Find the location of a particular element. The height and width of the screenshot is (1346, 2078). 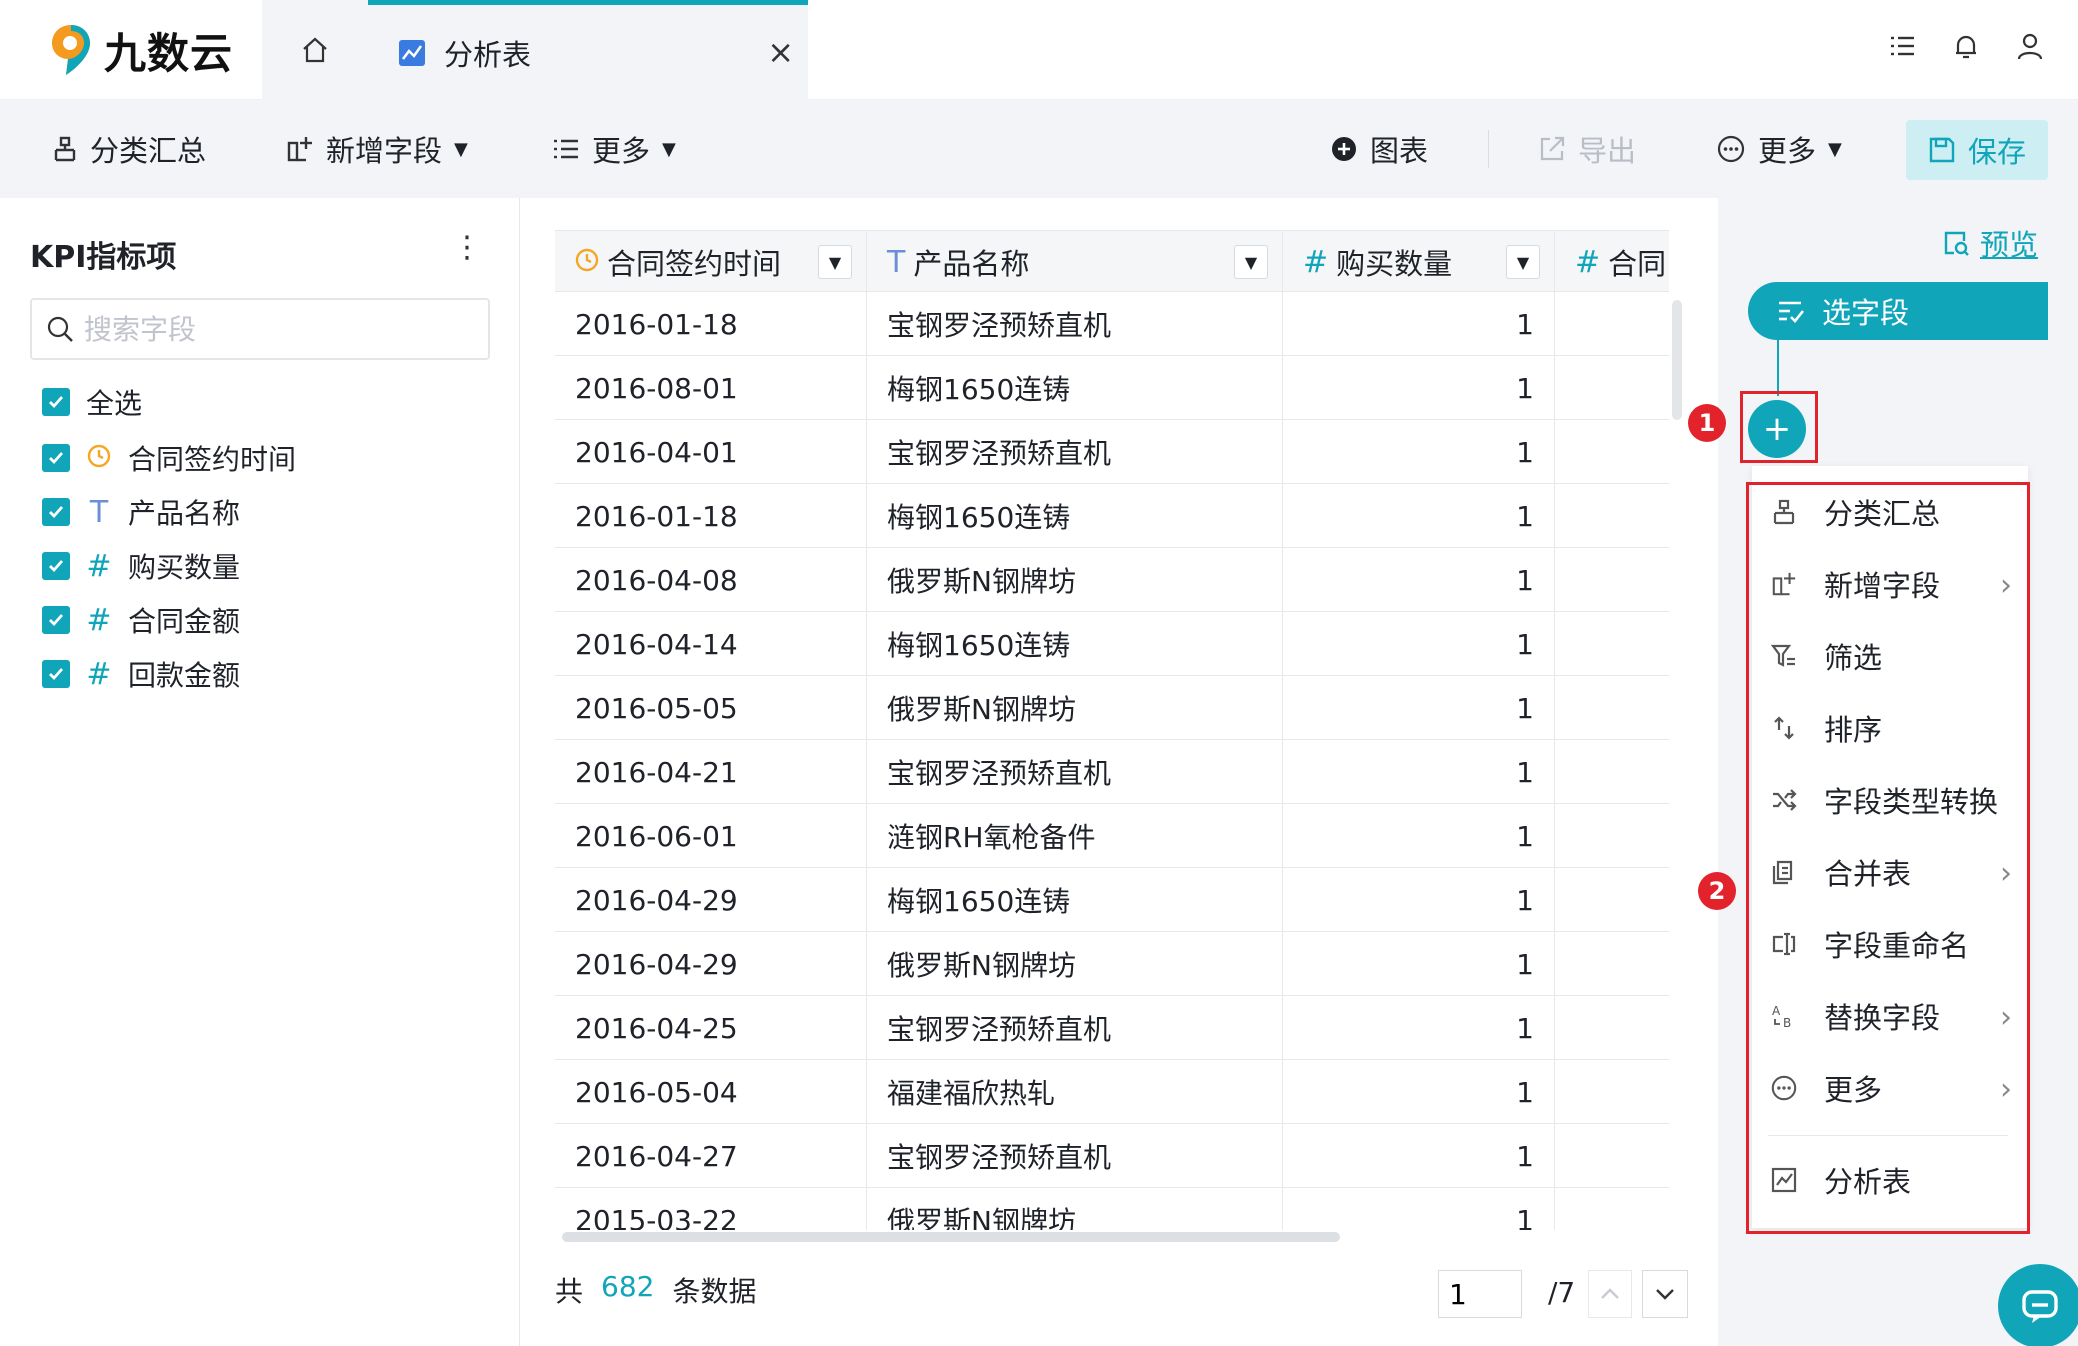

select-fields-step: 选字段 is located at coordinates (1898, 311).